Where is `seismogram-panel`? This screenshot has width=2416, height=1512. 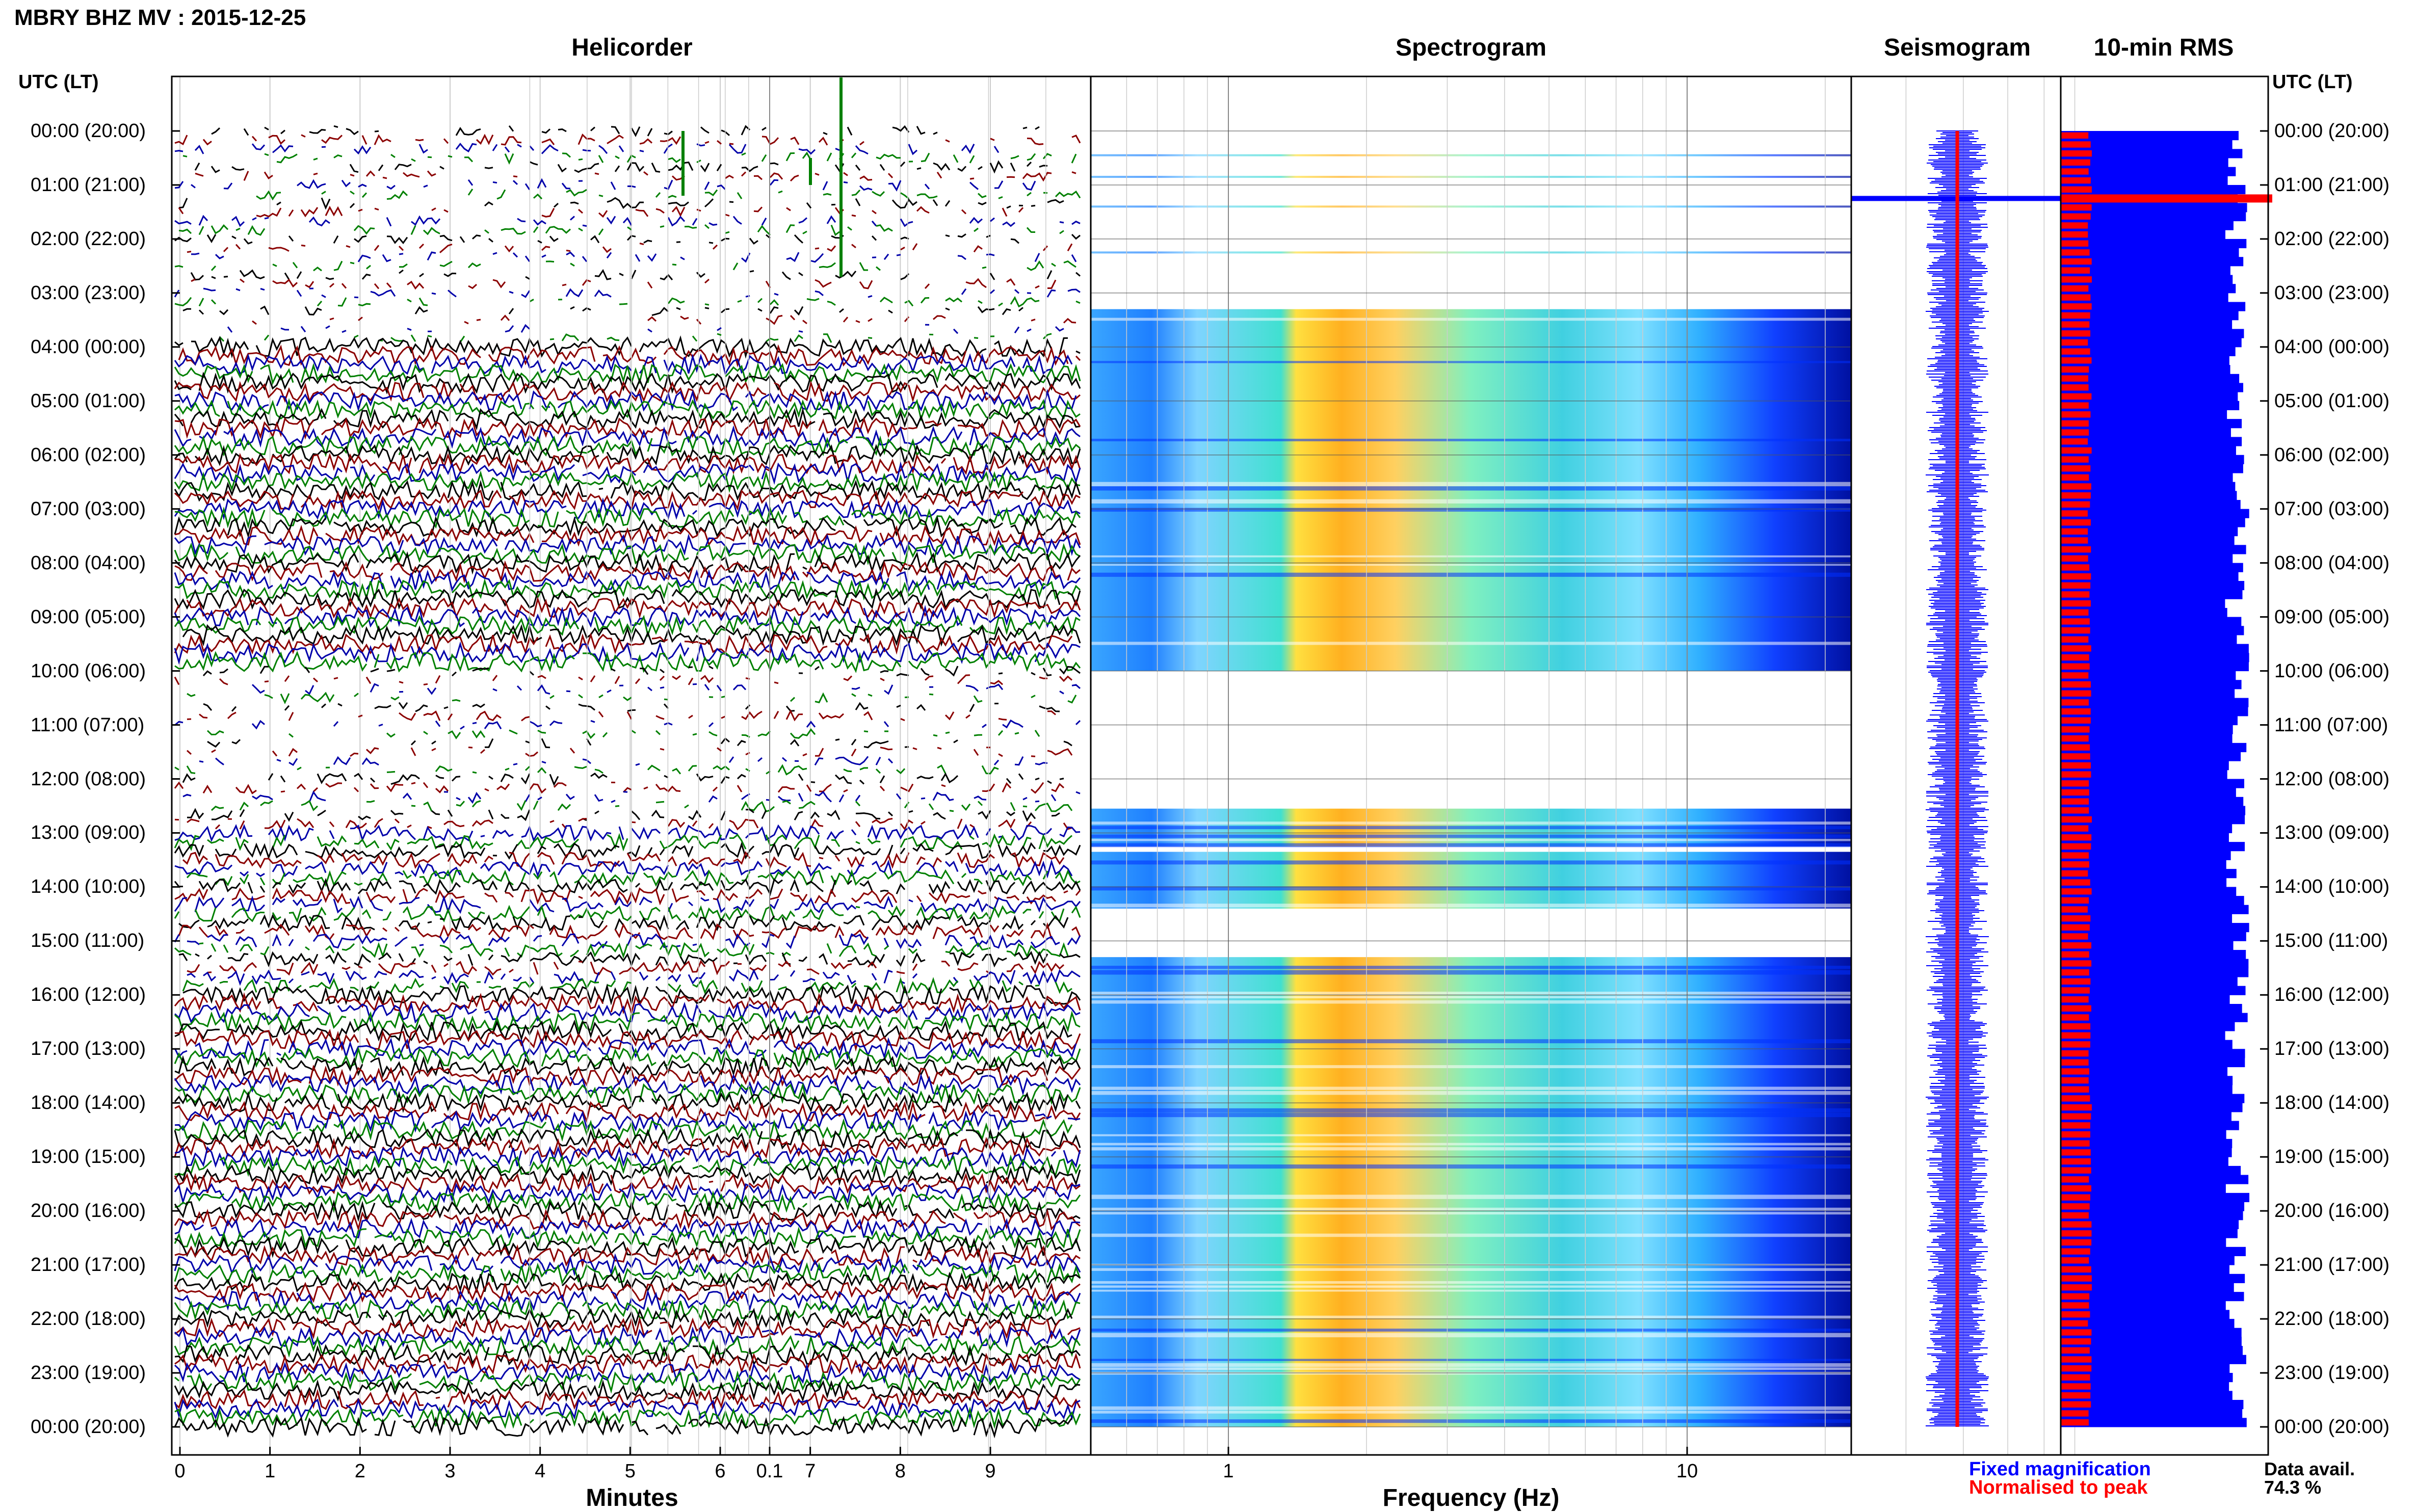 seismogram-panel is located at coordinates (1956, 778).